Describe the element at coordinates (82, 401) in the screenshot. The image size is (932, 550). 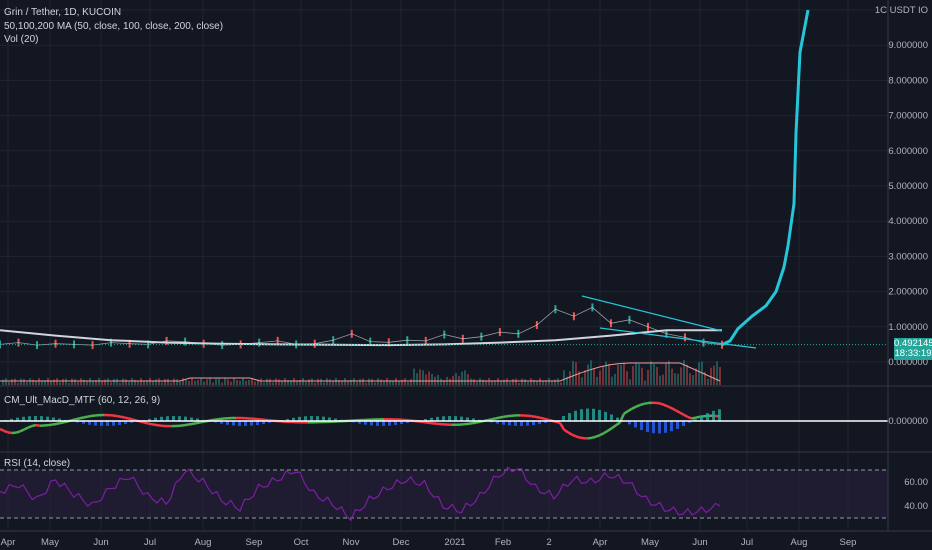
I see `macd-legend: CM_Ult_MacD_MTF (60, 12, 26, 9)` at that location.